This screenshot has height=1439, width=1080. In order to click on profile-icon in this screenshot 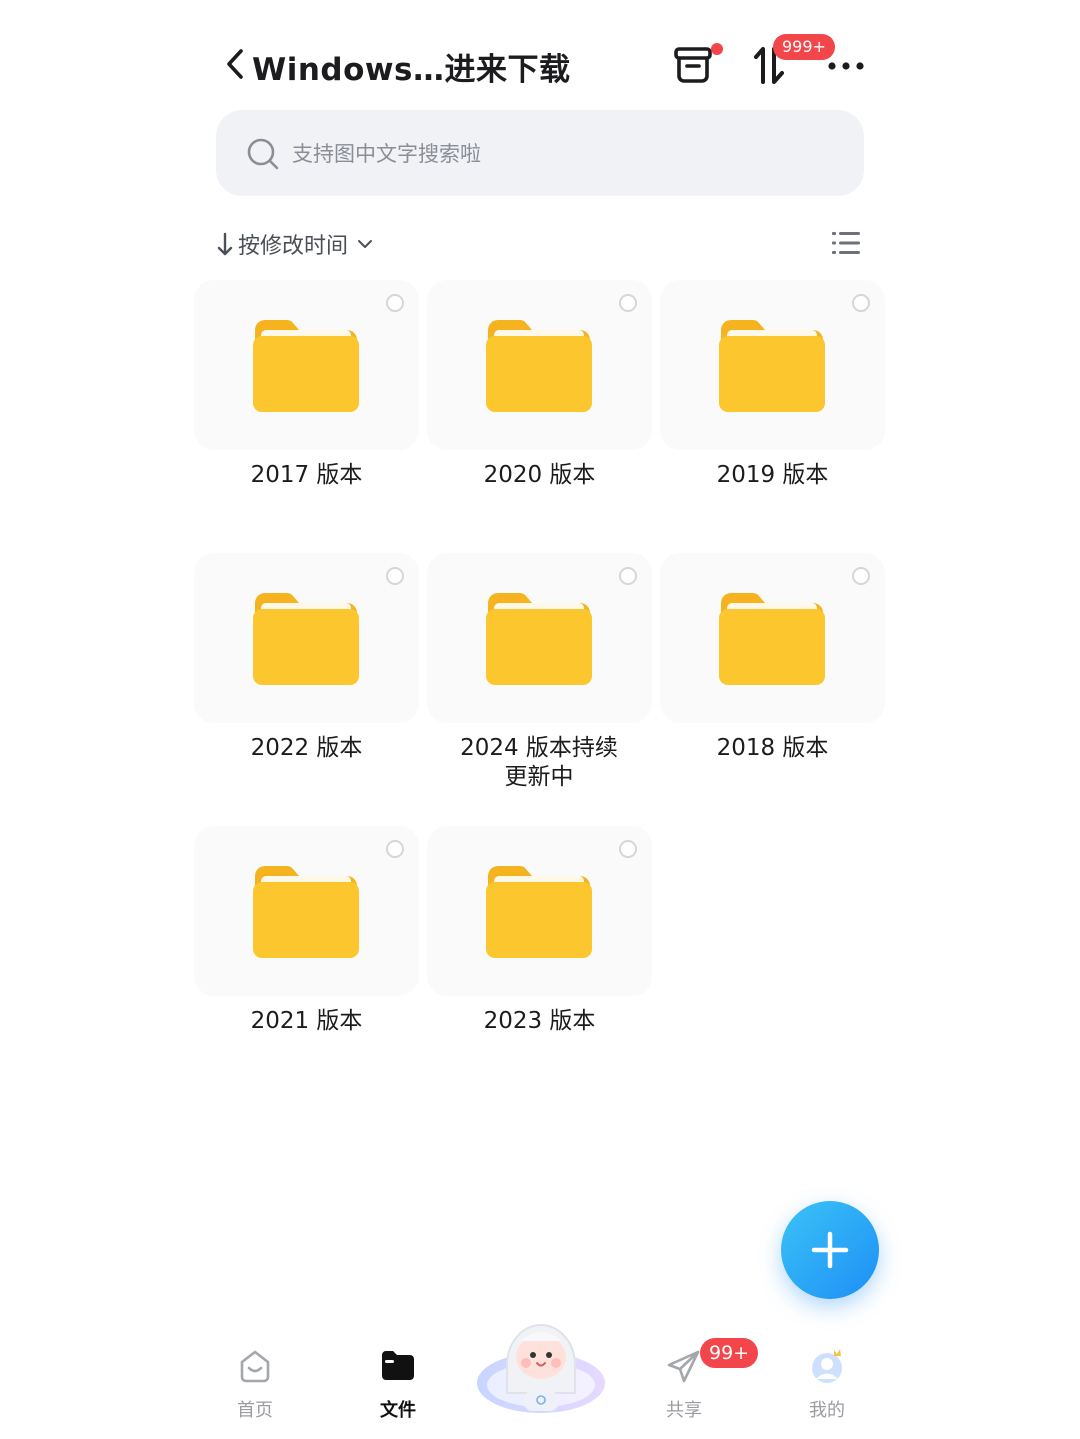, I will do `click(827, 1366)`.